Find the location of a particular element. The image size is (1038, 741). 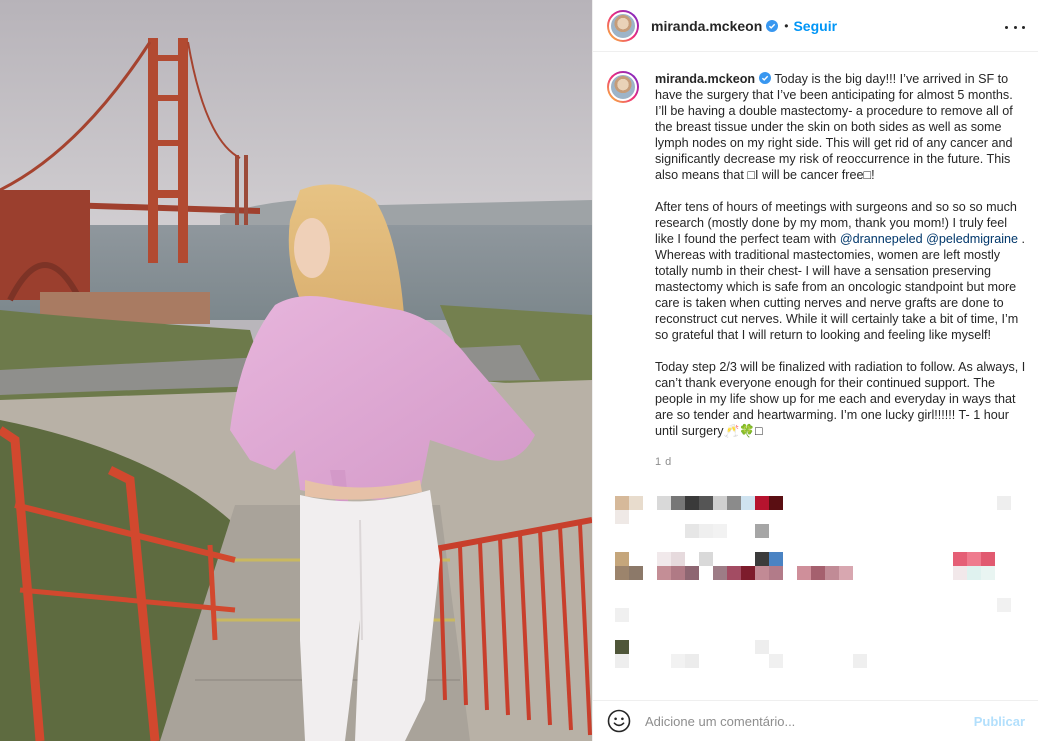

post-header: miranda.mckeon • Seguir is located at coordinates (815, 26).